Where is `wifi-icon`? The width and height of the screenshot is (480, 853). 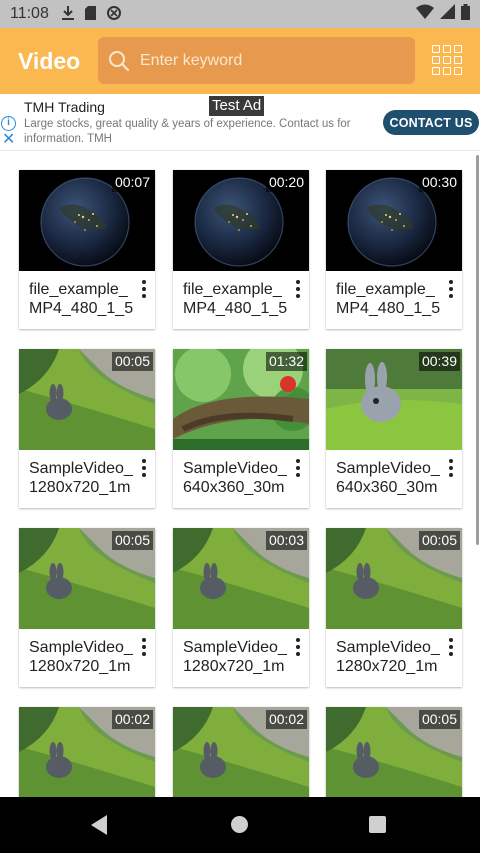
wifi-icon is located at coordinates (425, 14).